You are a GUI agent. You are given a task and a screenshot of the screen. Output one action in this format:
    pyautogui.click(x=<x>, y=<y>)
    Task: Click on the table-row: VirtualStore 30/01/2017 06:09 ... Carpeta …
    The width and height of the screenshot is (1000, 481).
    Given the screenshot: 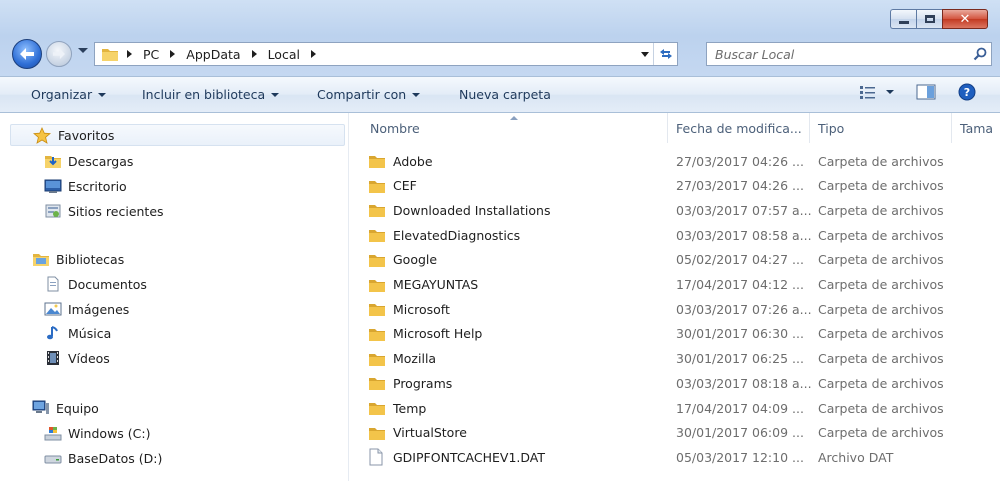 What is the action you would take?
    pyautogui.click(x=675, y=433)
    